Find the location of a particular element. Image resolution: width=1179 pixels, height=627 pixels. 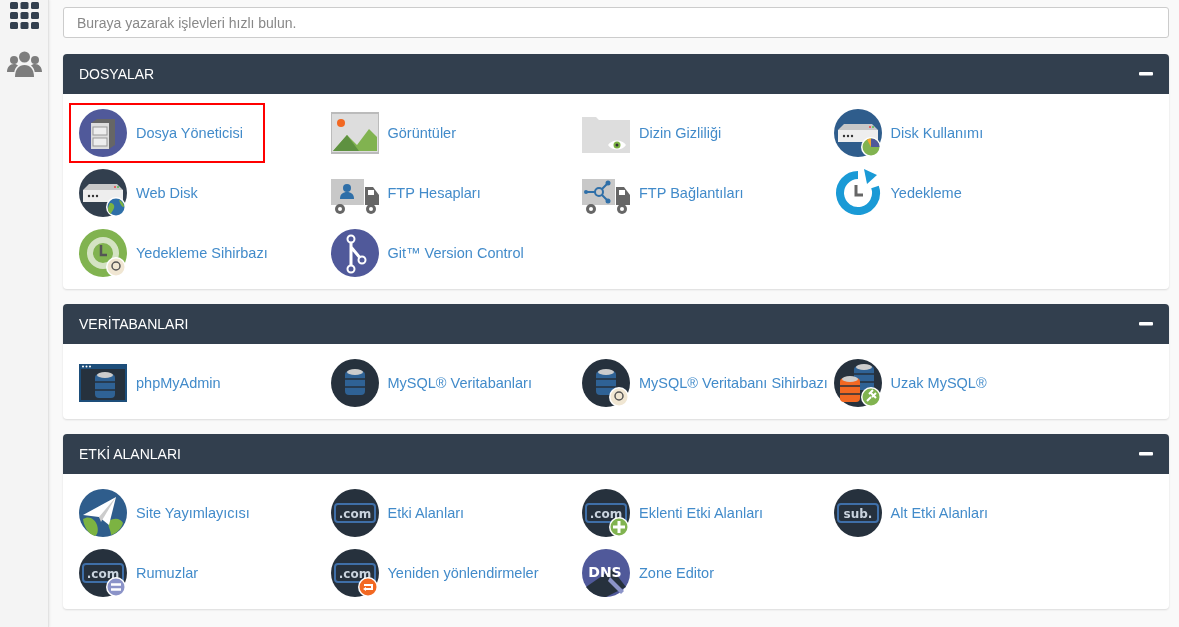

tool-link: sub. Alt Etki Alanları is located at coordinates (907, 513).